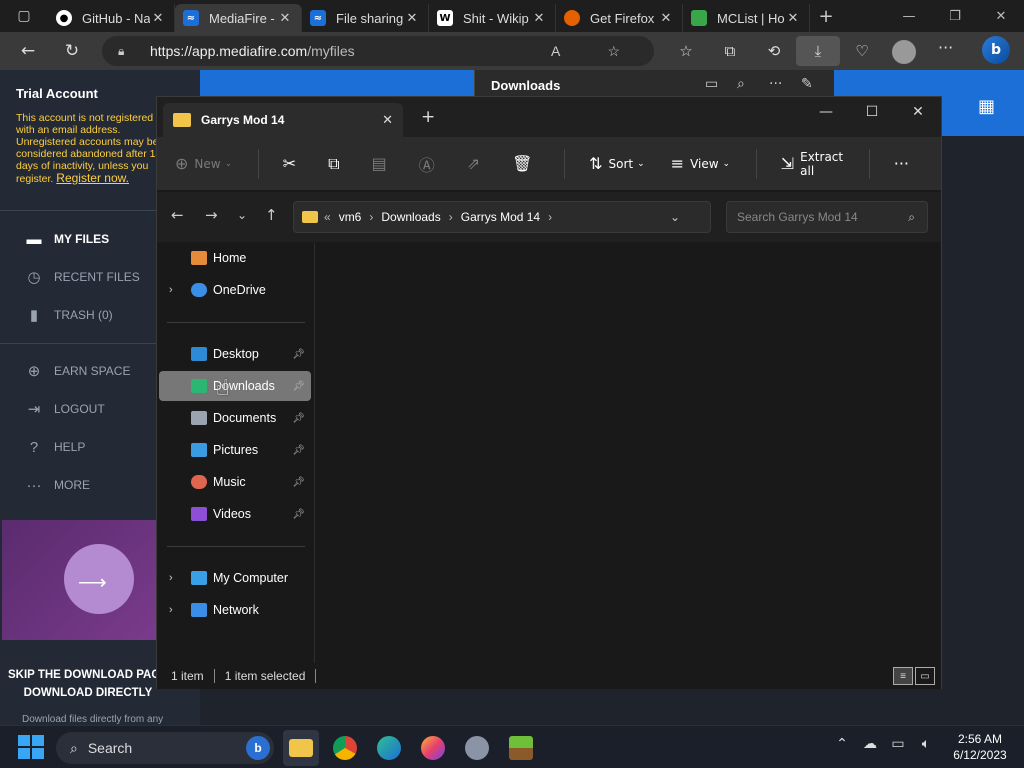 This screenshot has height=768, width=1024. Describe the element at coordinates (77, 371) in the screenshot. I see `nav-earn-space: ⊕ EARN SPACE` at that location.